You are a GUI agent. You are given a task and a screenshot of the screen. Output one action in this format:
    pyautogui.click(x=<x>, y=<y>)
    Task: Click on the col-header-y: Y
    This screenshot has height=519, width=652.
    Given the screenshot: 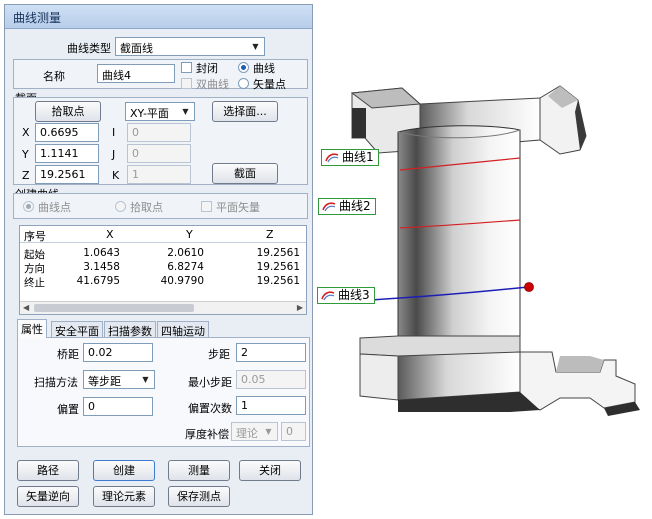 What is the action you would take?
    pyautogui.click(x=189, y=234)
    